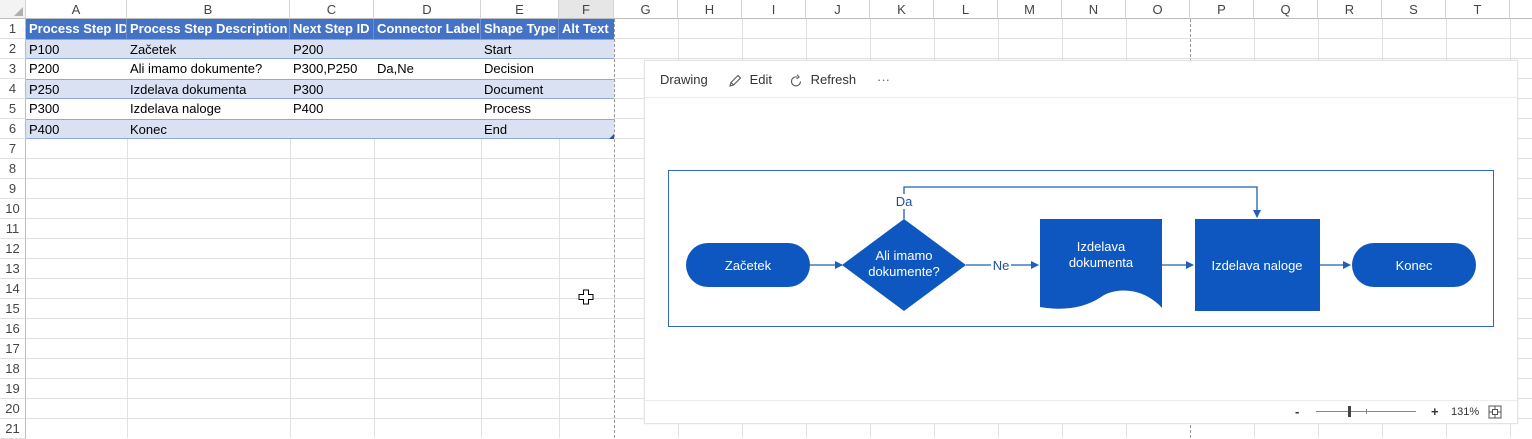  Describe the element at coordinates (13, 169) in the screenshot. I see `row-header-8: 8` at that location.